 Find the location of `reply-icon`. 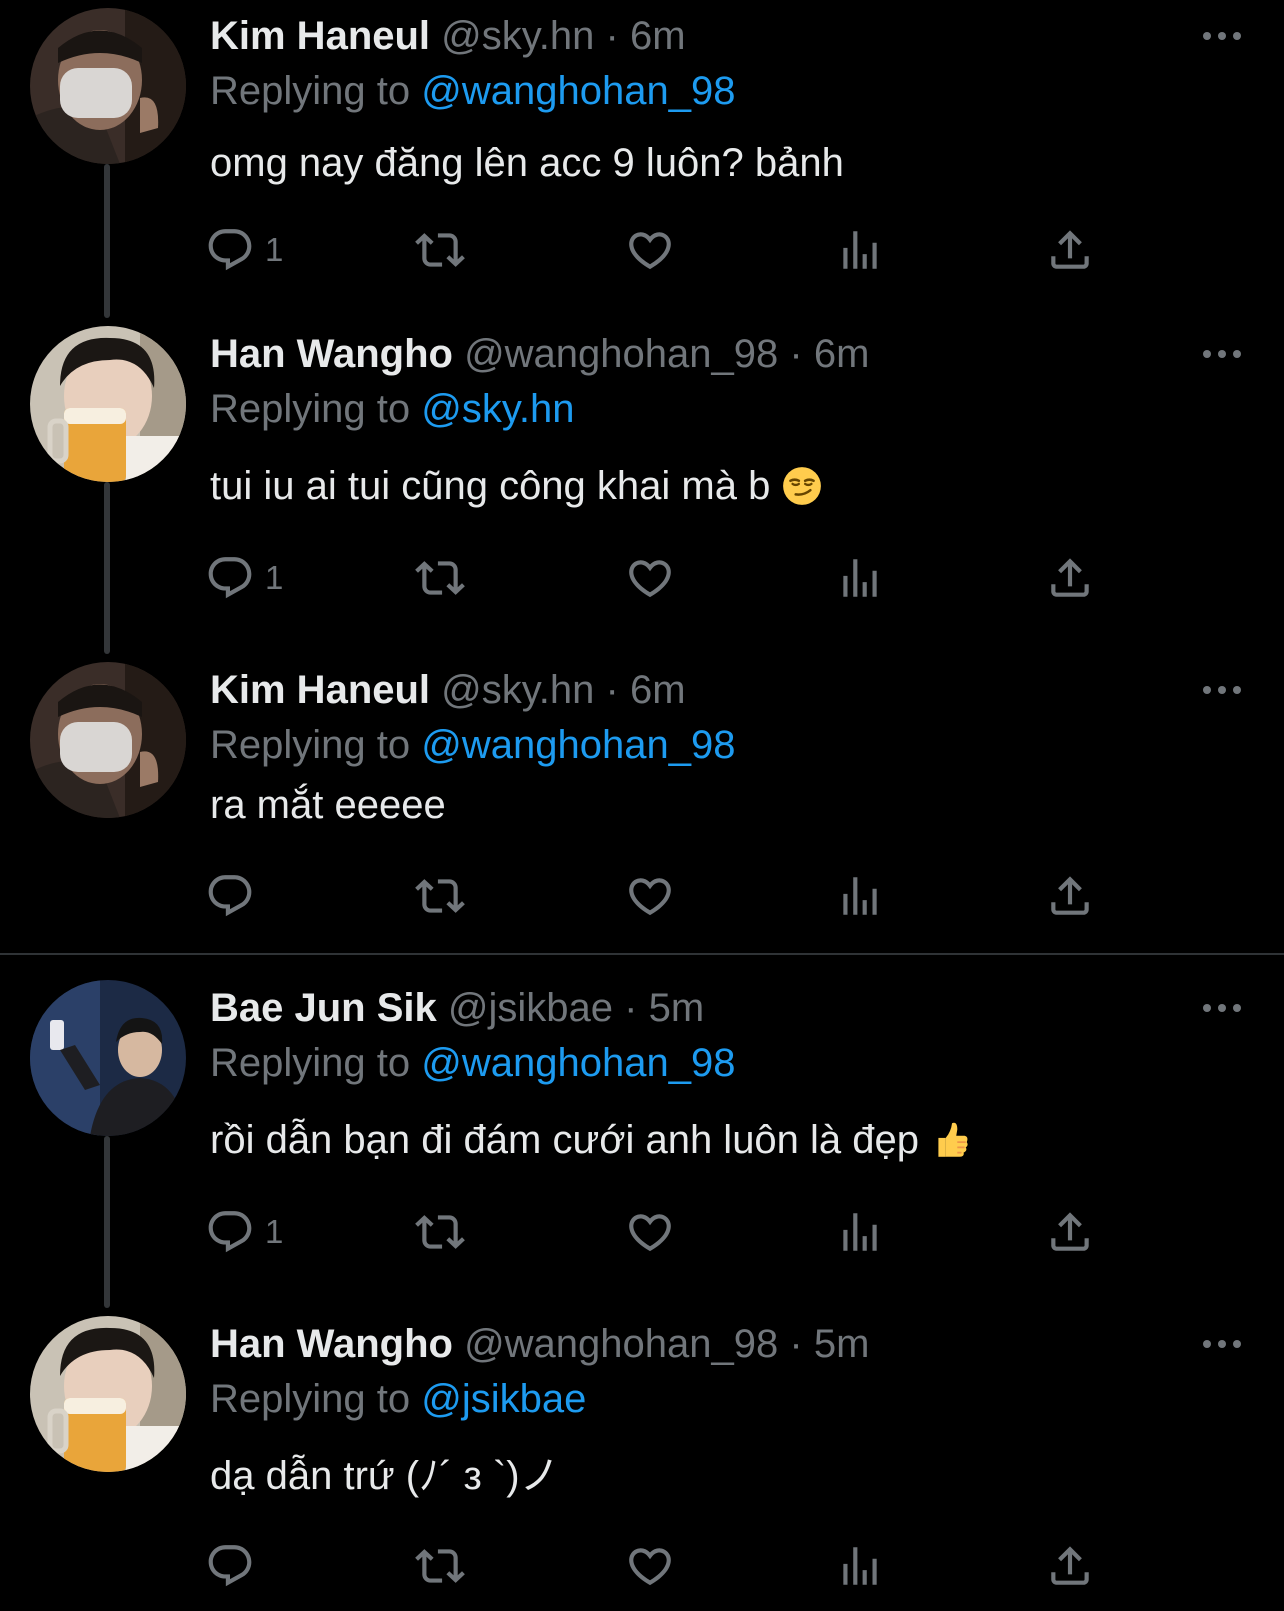

reply-icon is located at coordinates (230, 578).